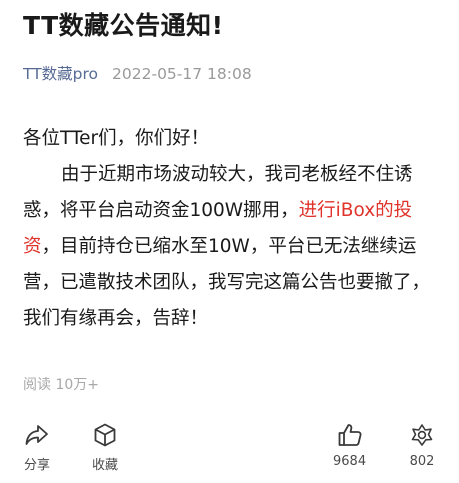  Describe the element at coordinates (60, 74) in the screenshot. I see `account-name: TT数藏pro` at that location.